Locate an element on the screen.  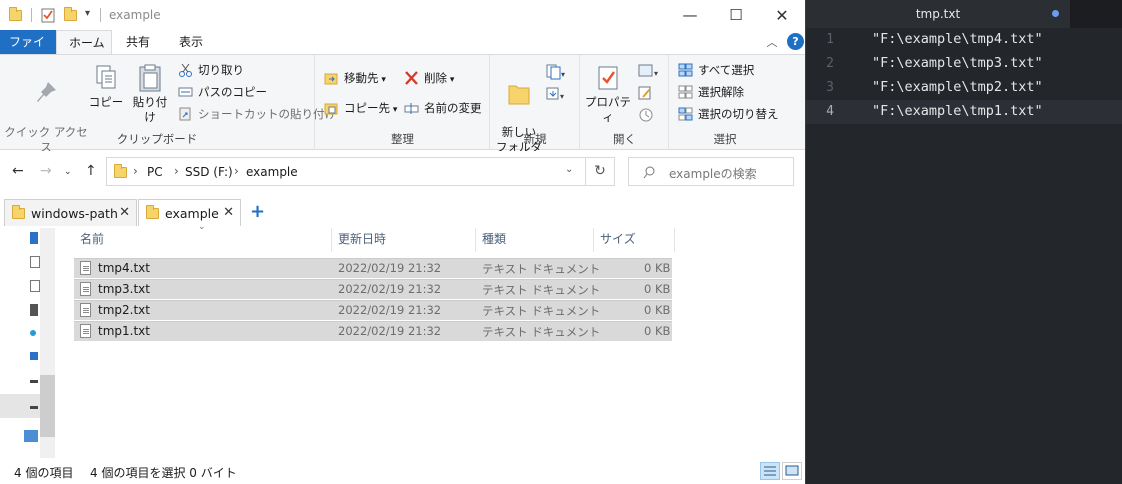
paste-shortcut-button: ショートカットの貼り付け is located at coordinates (257, 114).